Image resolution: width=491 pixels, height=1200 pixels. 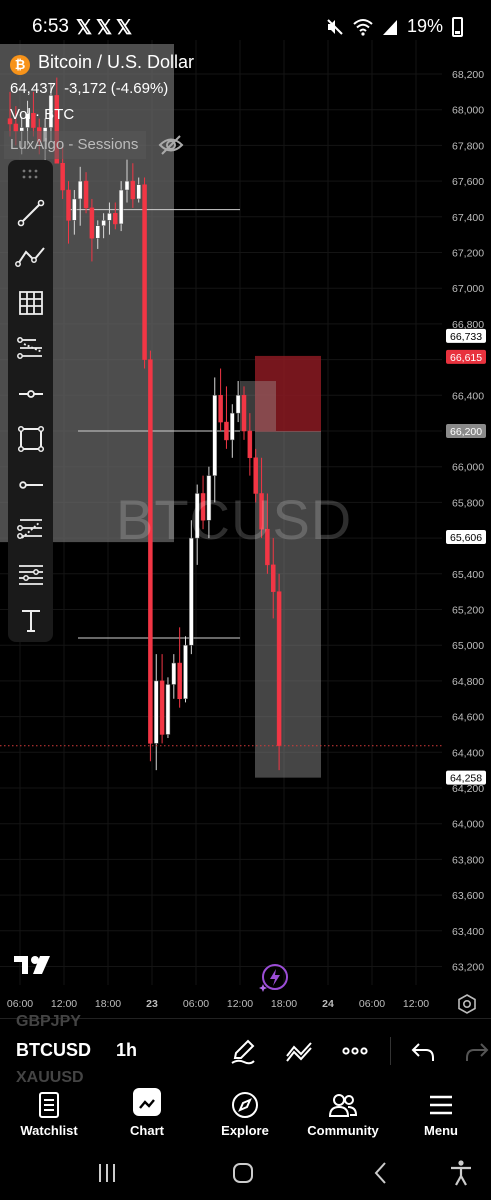 I want to click on battery-icon, so click(x=457, y=26).